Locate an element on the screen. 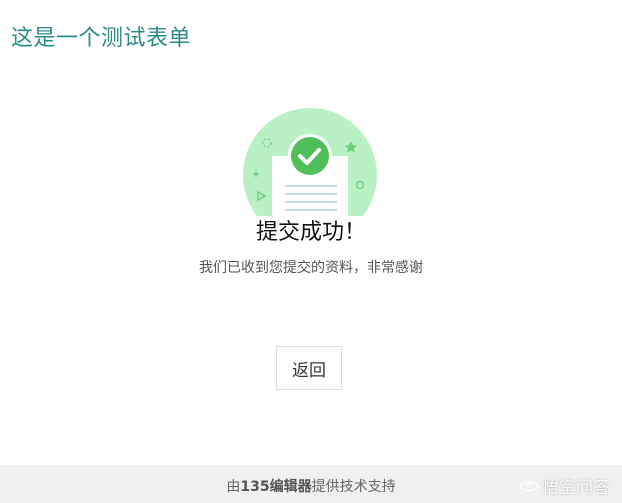 Image resolution: width=622 pixels, height=503 pixels. watermark: 悟空问答 is located at coordinates (564, 485).